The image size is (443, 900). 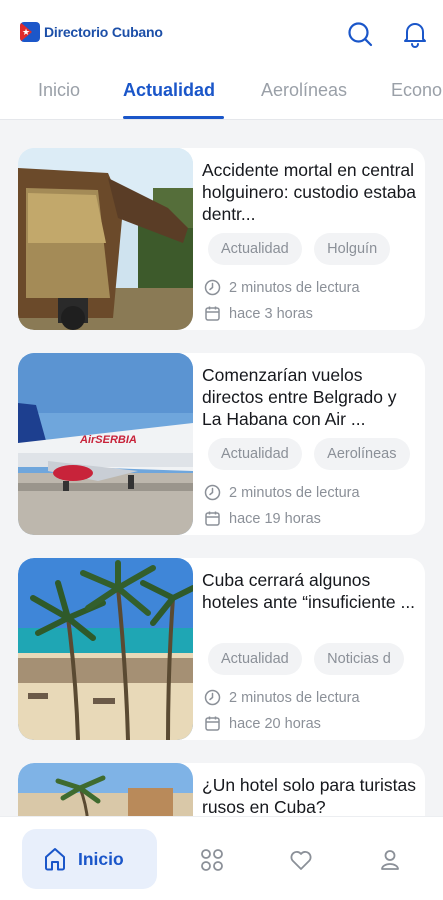 I want to click on article-tags: Actualidad Noticias d, so click(x=316, y=659).